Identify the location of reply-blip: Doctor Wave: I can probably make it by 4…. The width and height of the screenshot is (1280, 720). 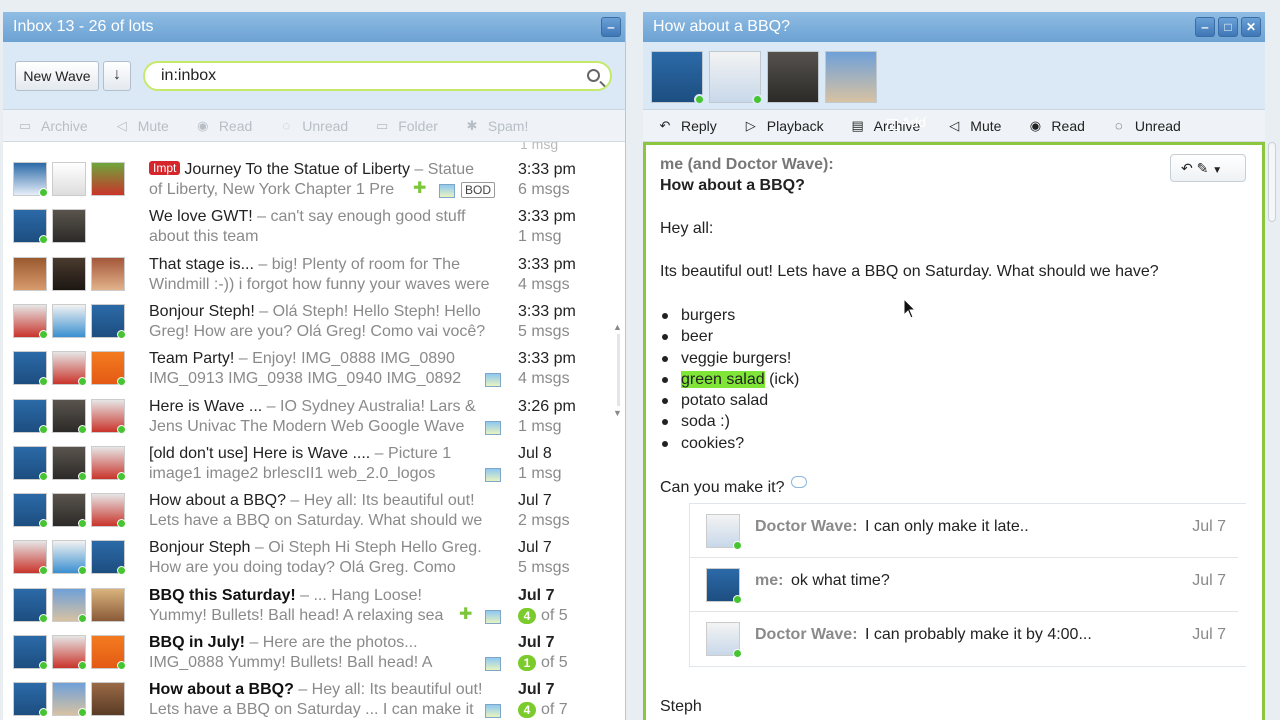
(964, 639).